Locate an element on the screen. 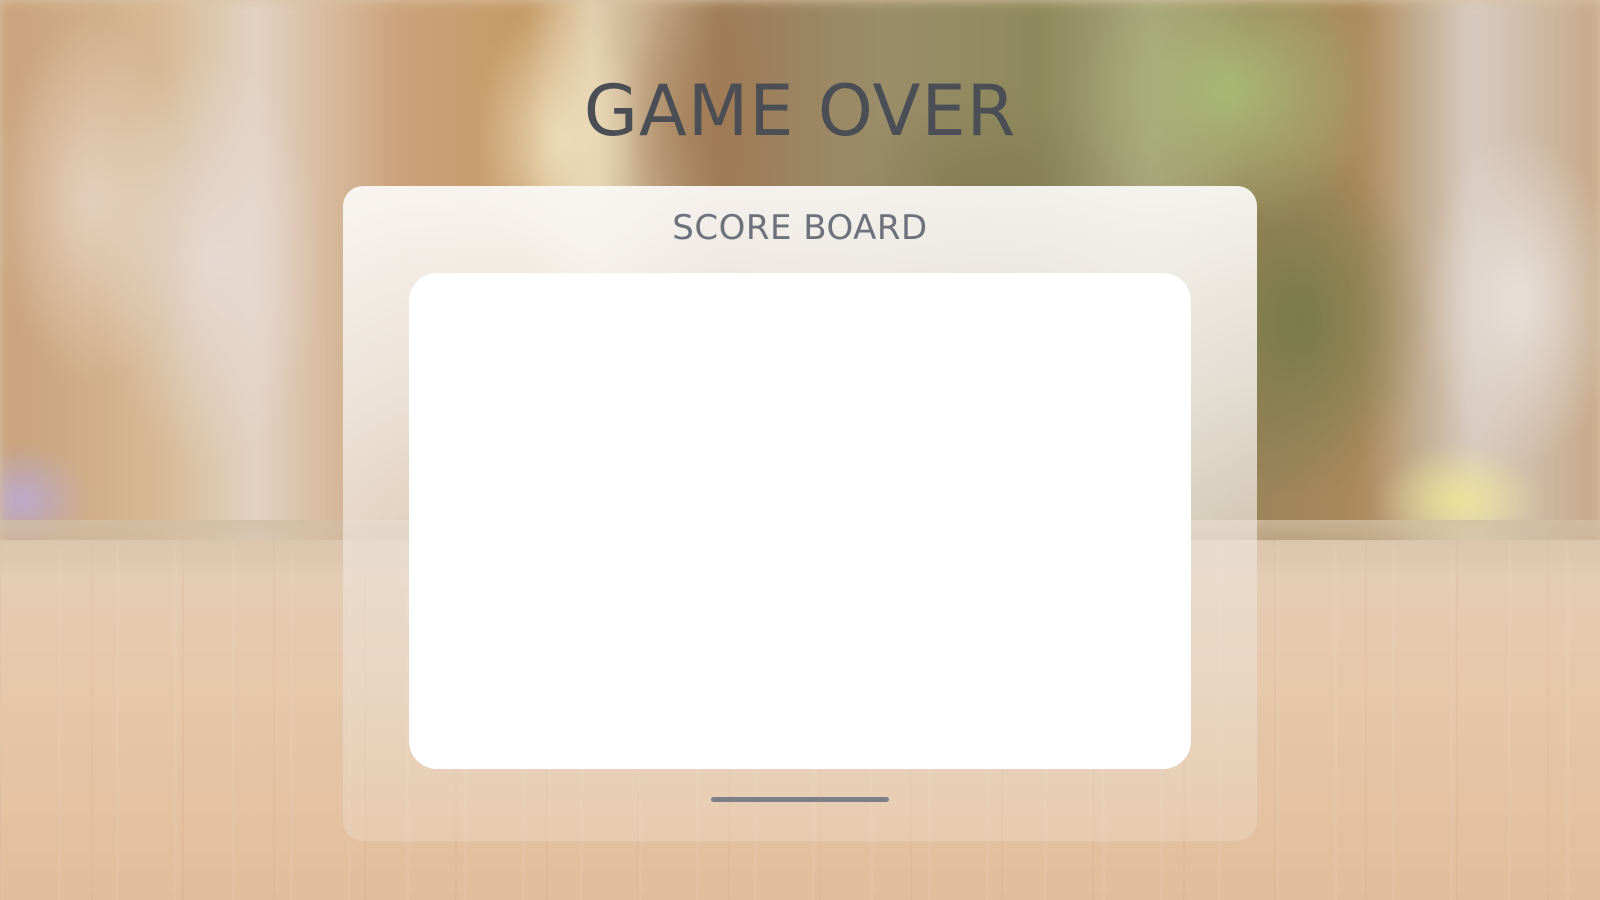  panel-drag-handle is located at coordinates (800, 799).